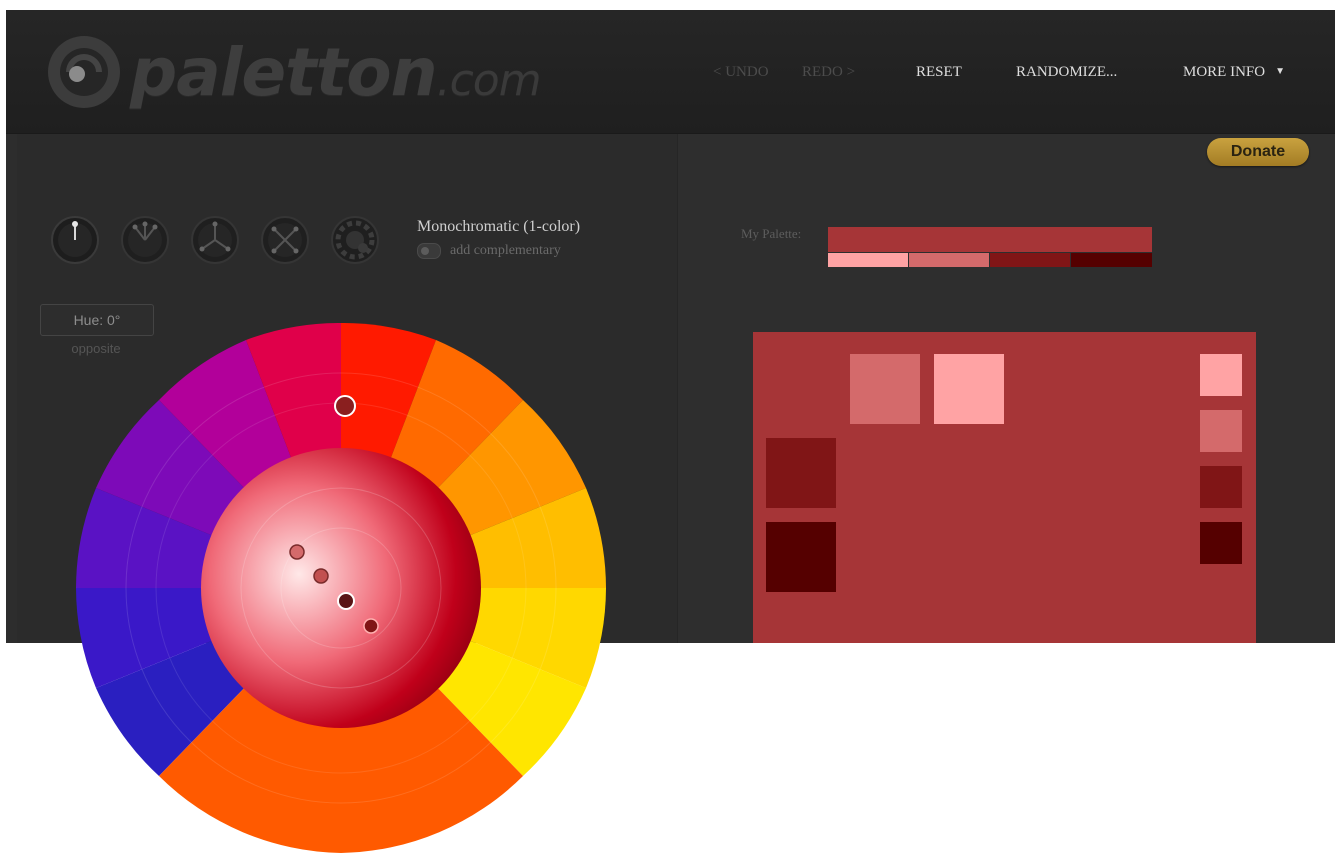  What do you see at coordinates (371, 626) in the screenshot?
I see `shade-handle` at bounding box center [371, 626].